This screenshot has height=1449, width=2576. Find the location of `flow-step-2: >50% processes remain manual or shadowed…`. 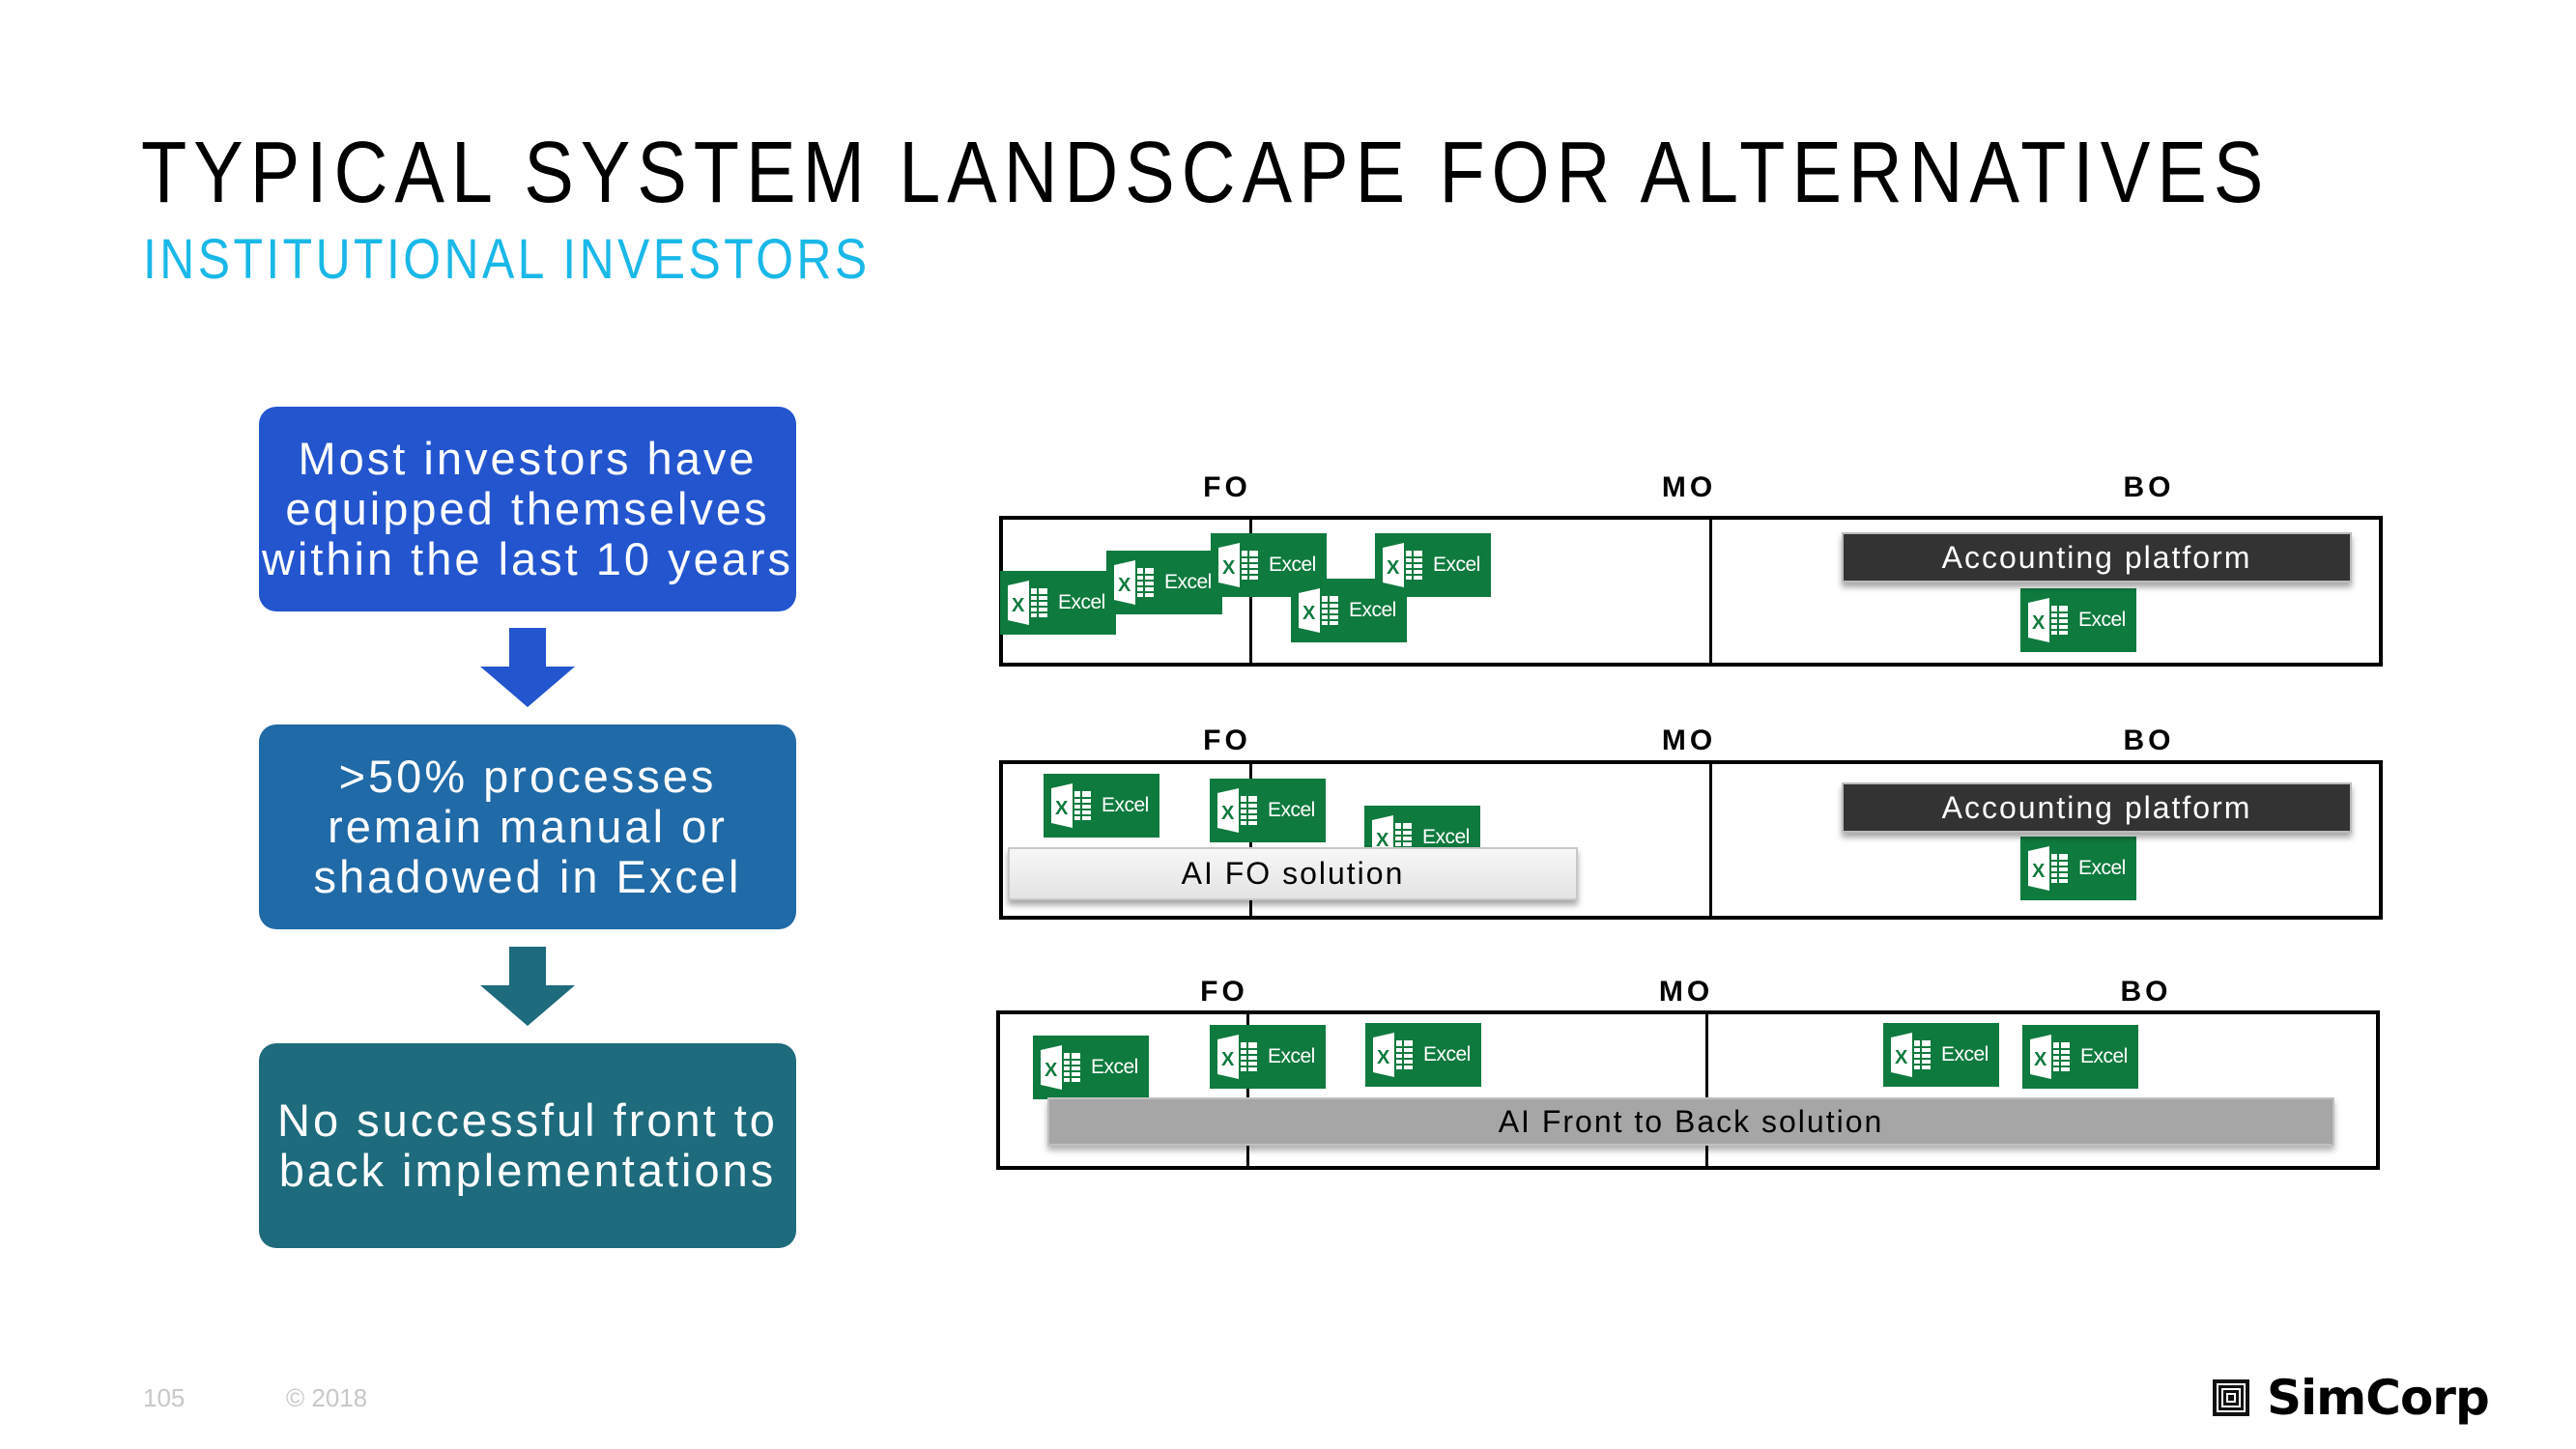

flow-step-2: >50% processes remain manual or shadowed… is located at coordinates (528, 826).